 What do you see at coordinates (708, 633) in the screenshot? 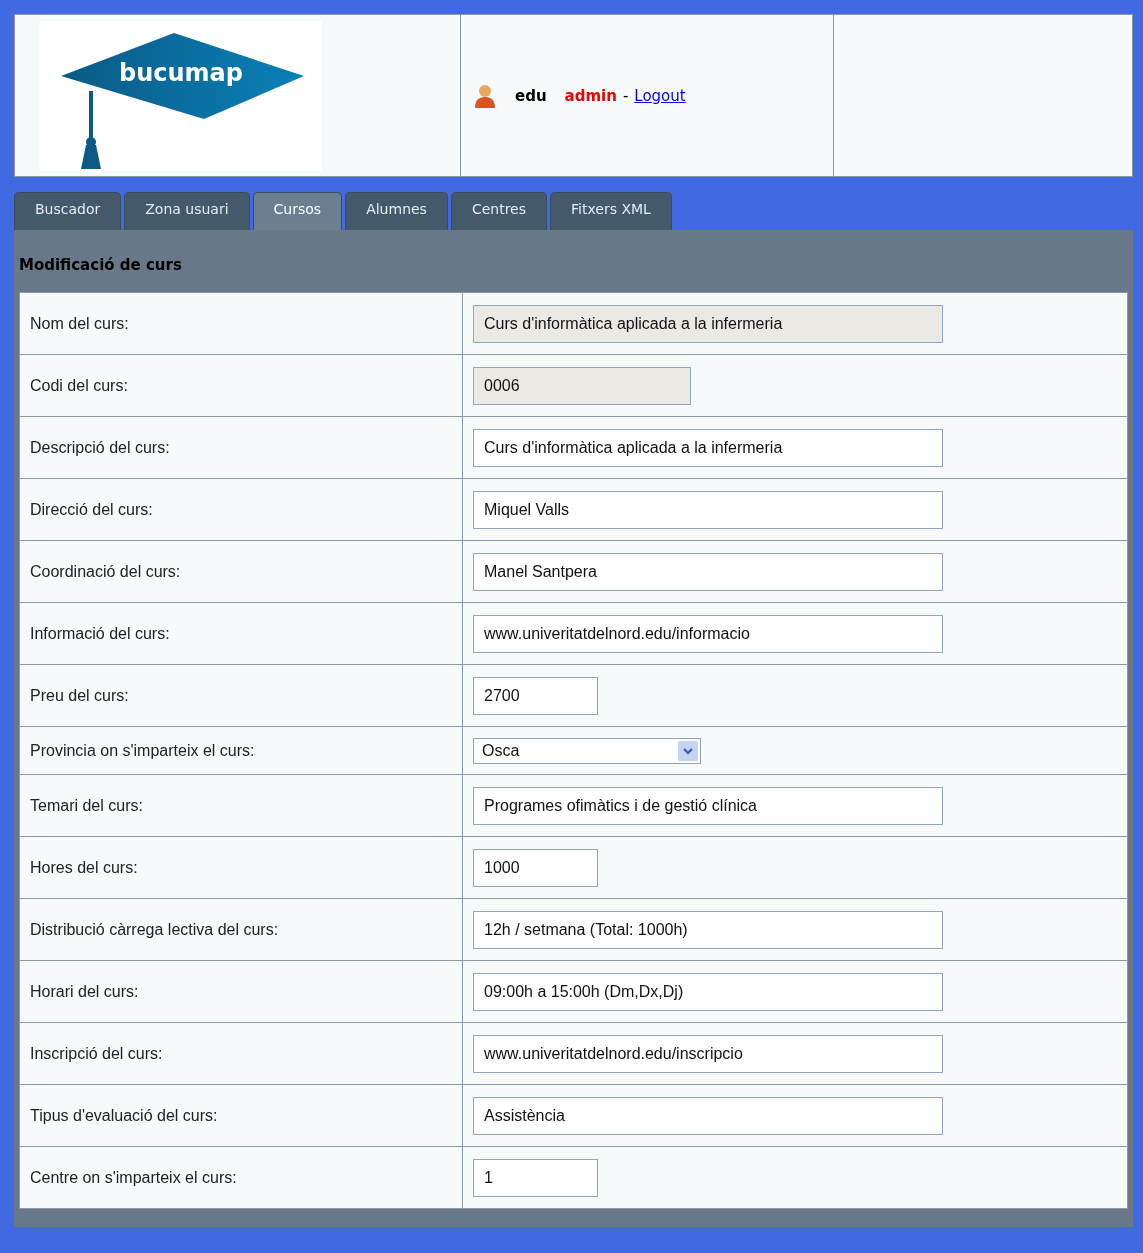
I see `text-field: www.univeritatdelnord.edu/informacio` at bounding box center [708, 633].